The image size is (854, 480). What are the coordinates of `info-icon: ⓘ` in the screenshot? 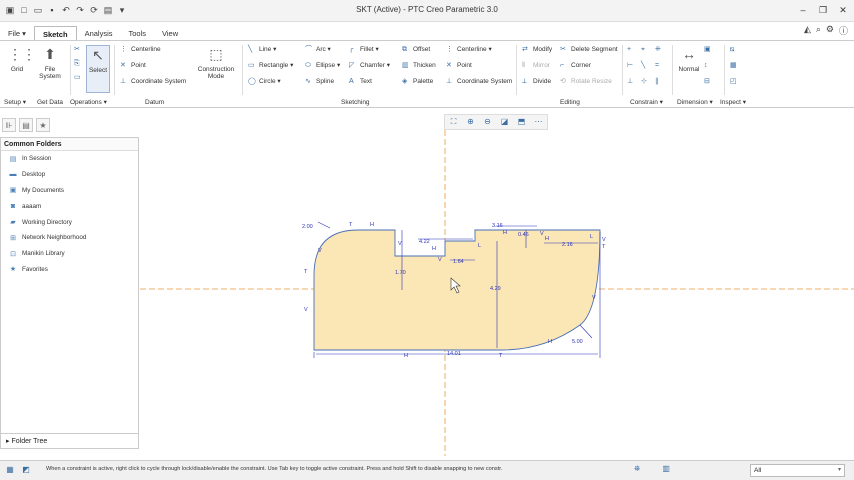 It's located at (843, 30).